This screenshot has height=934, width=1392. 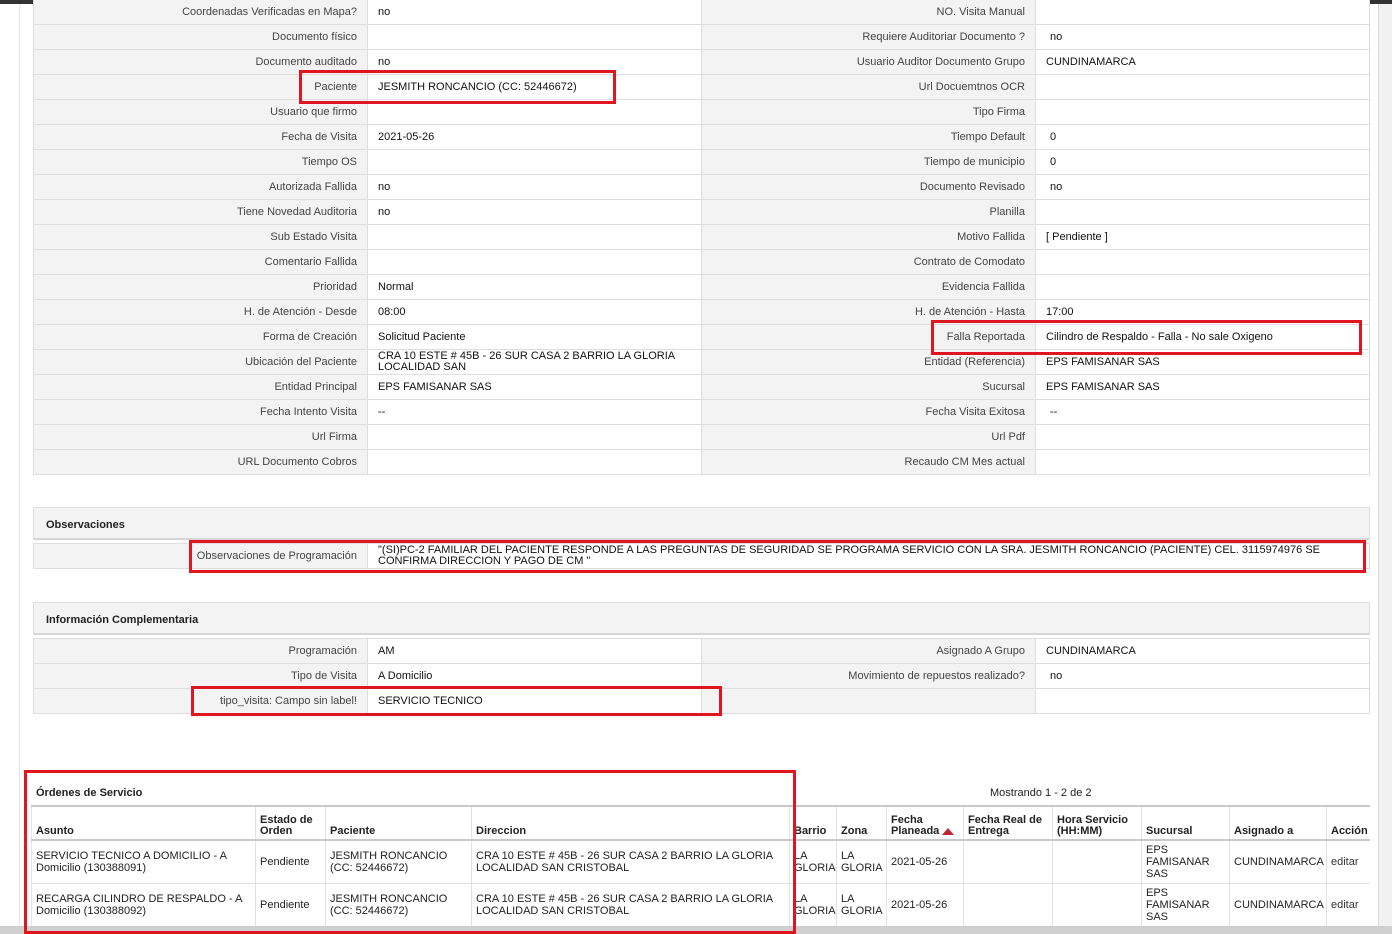 I want to click on horizontal-scrollbar, so click(x=696, y=930).